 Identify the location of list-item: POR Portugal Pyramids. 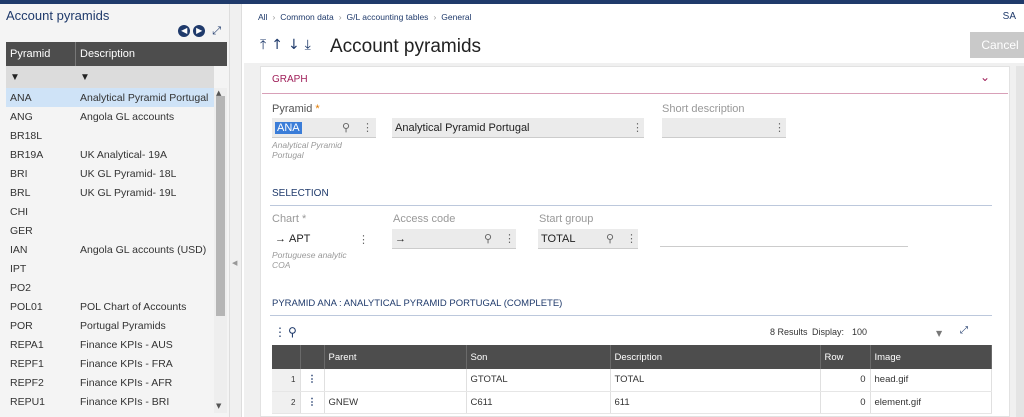
(110, 325).